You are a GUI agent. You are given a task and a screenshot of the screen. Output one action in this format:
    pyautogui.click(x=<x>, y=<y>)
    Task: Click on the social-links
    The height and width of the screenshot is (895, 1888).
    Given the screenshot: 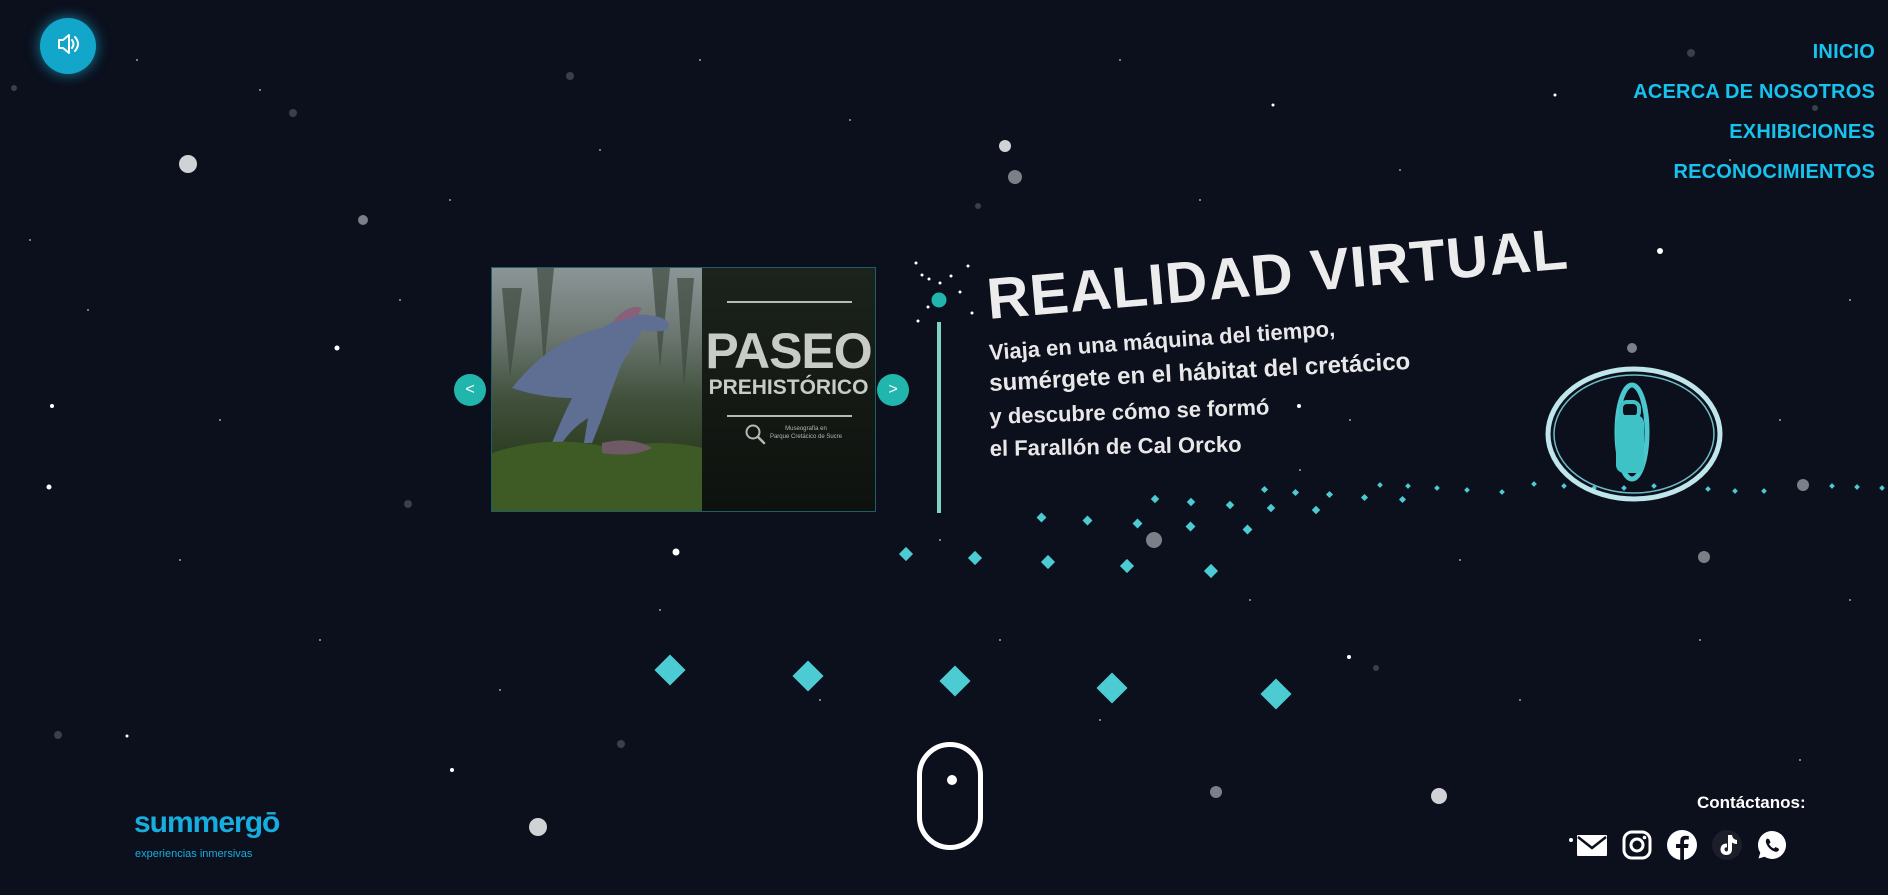 What is the action you would take?
    pyautogui.click(x=1688, y=845)
    